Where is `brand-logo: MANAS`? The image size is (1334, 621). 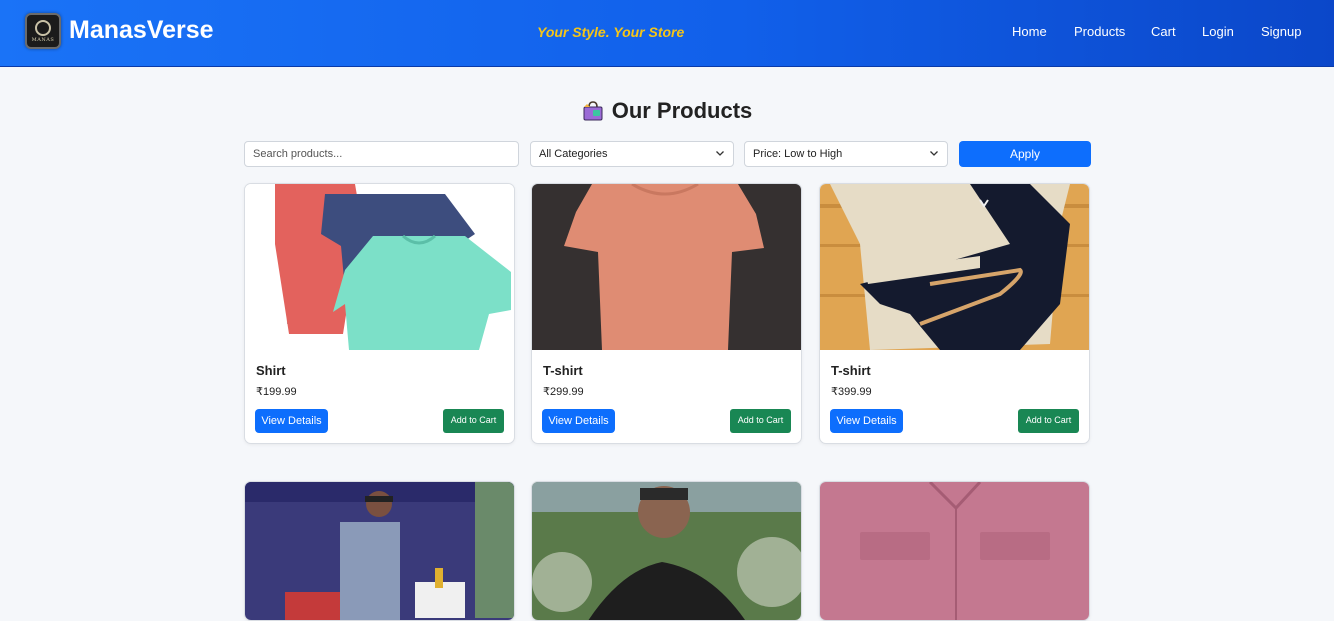 brand-logo: MANAS is located at coordinates (43, 31).